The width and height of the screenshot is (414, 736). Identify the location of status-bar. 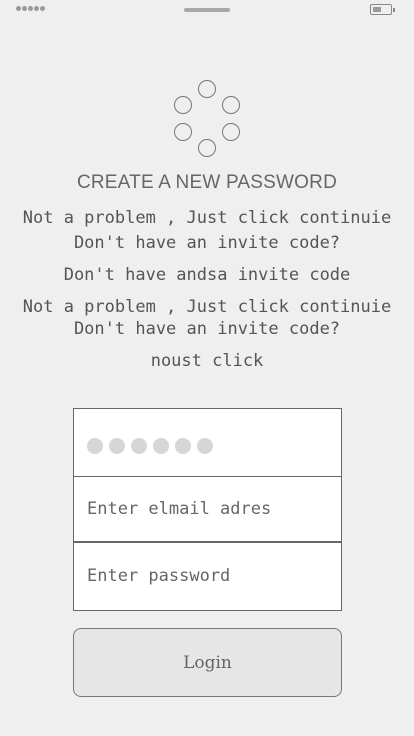
(207, 11).